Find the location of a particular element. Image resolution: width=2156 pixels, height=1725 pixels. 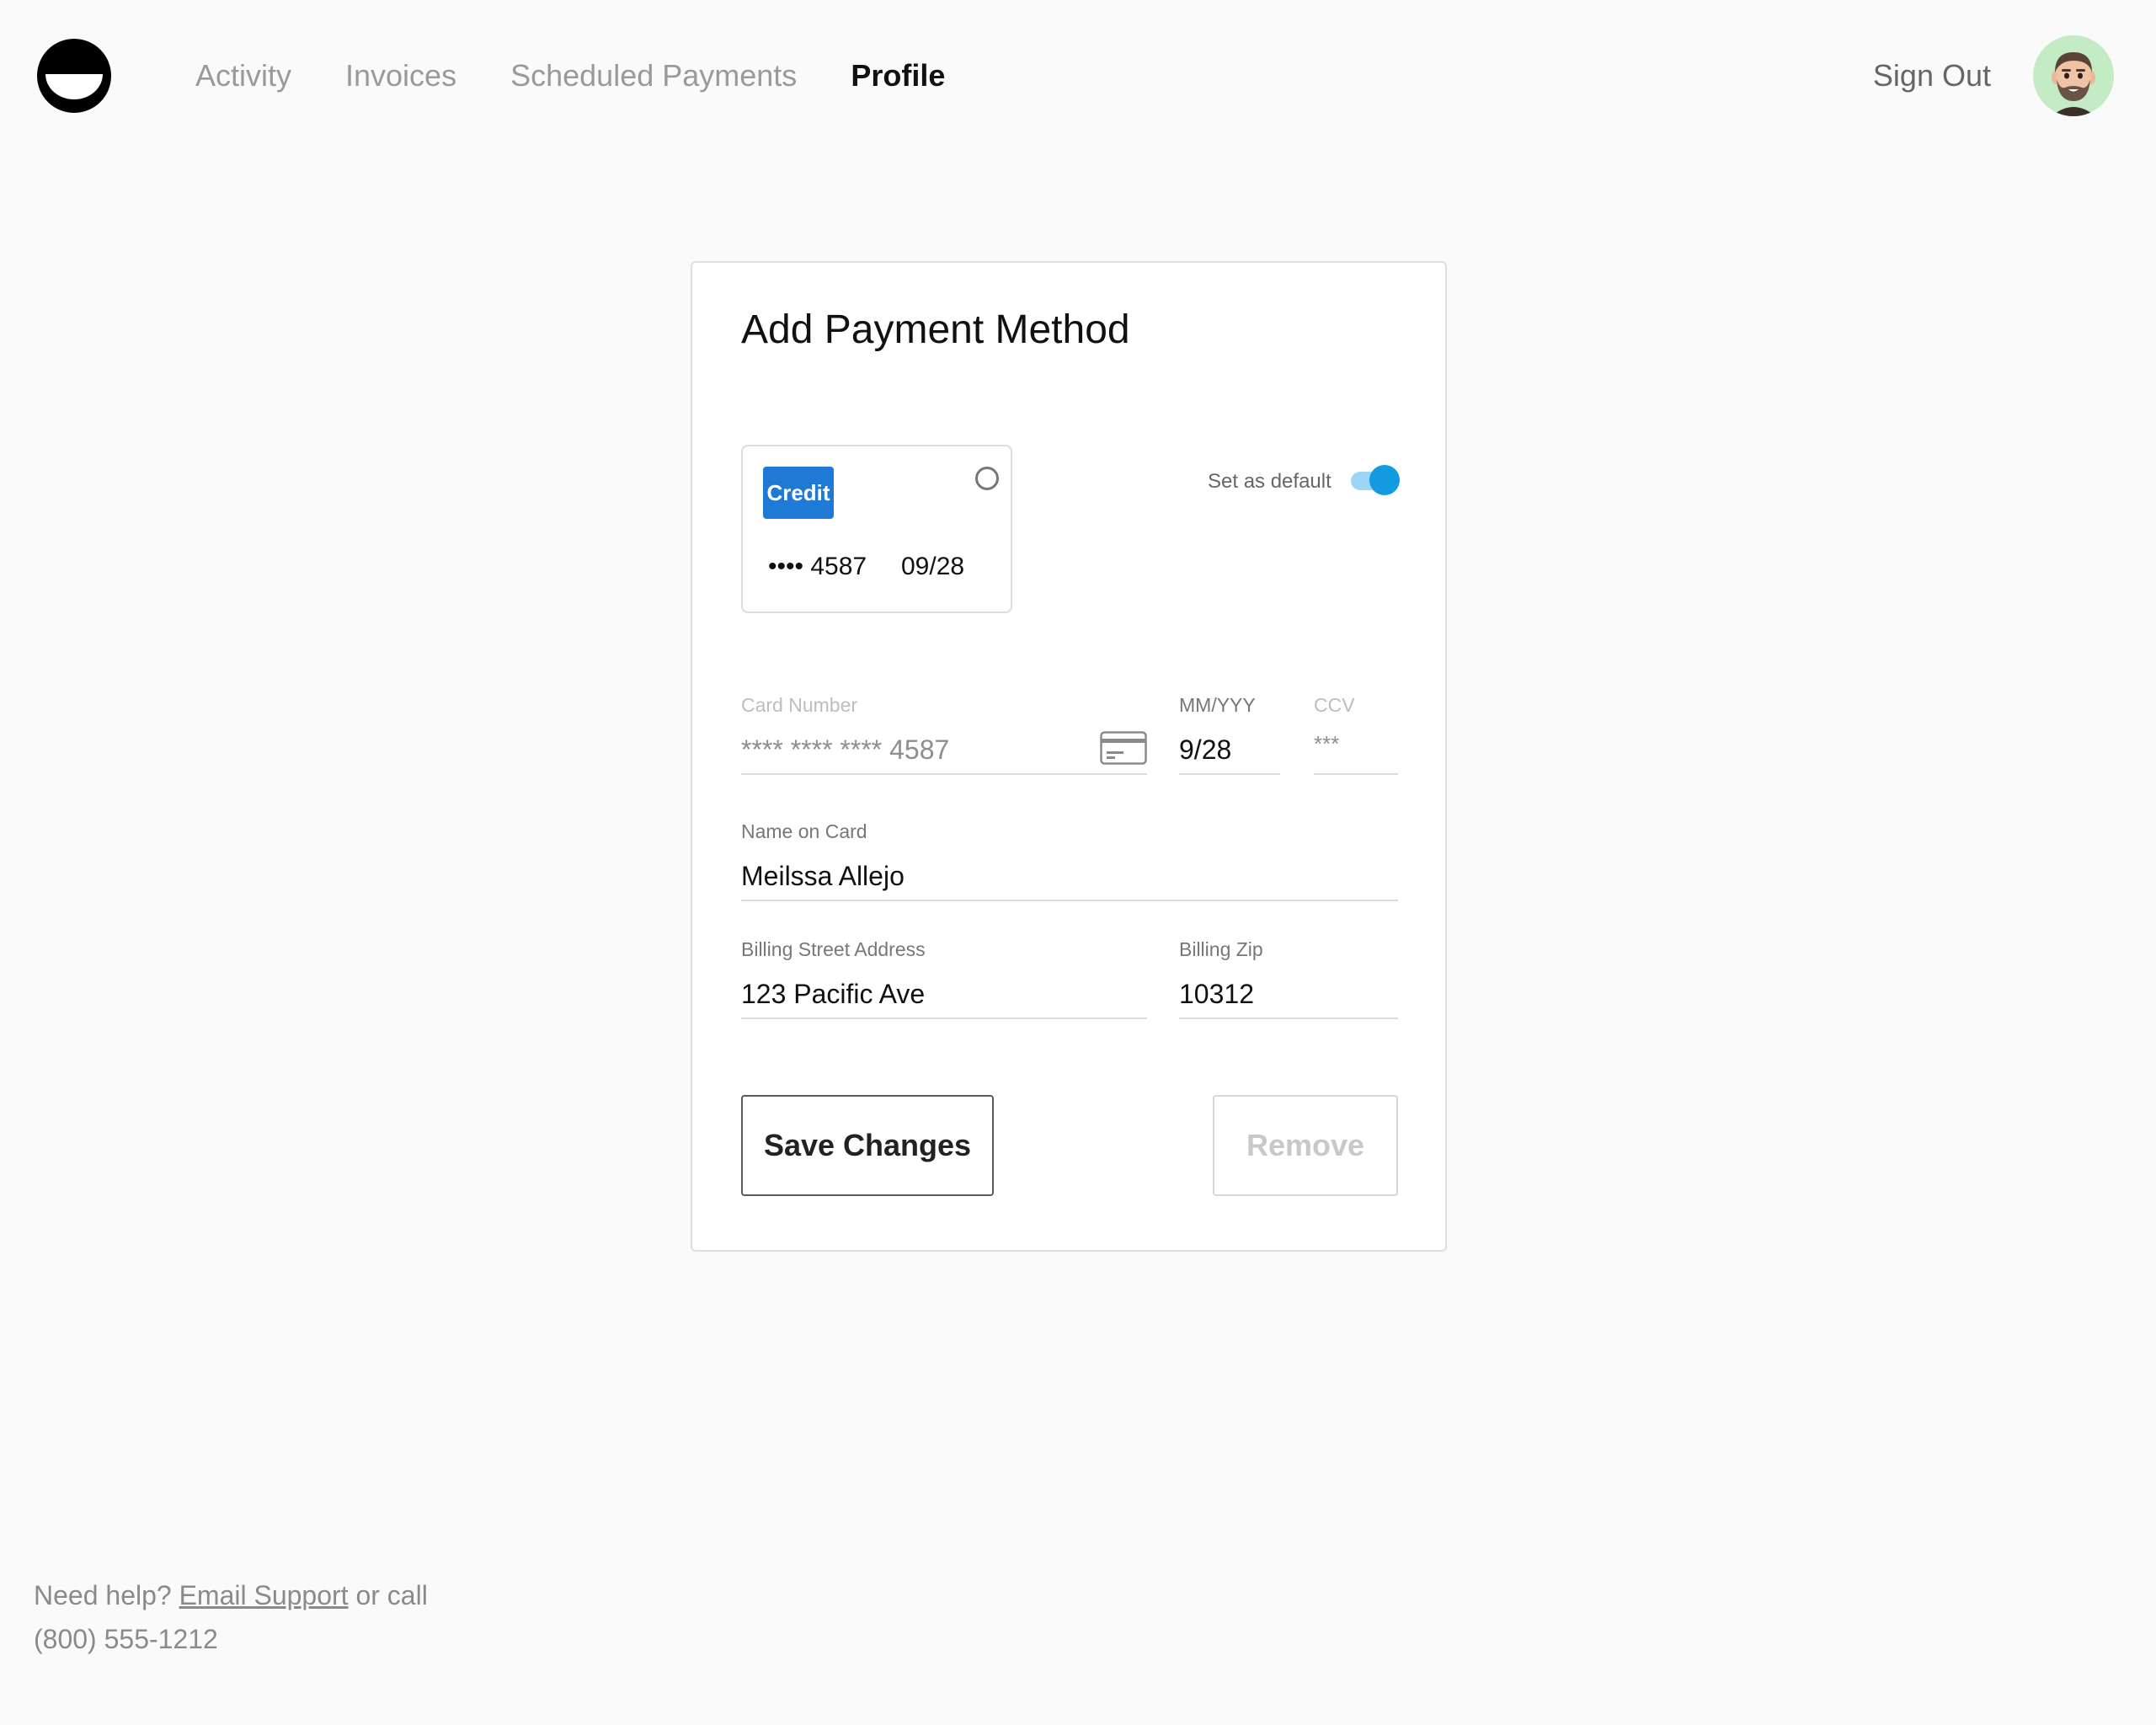

expiry-field: MM/YYY 9/28 is located at coordinates (1229, 734).